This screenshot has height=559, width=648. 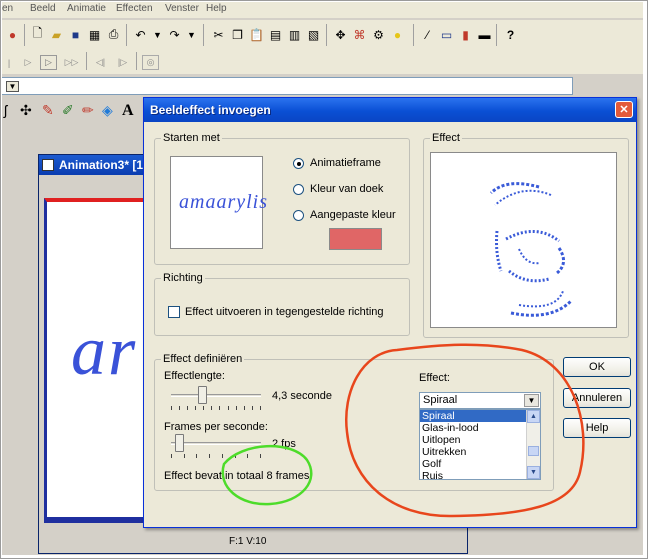 What do you see at coordinates (597, 428) in the screenshot?
I see `help-button: Help` at bounding box center [597, 428].